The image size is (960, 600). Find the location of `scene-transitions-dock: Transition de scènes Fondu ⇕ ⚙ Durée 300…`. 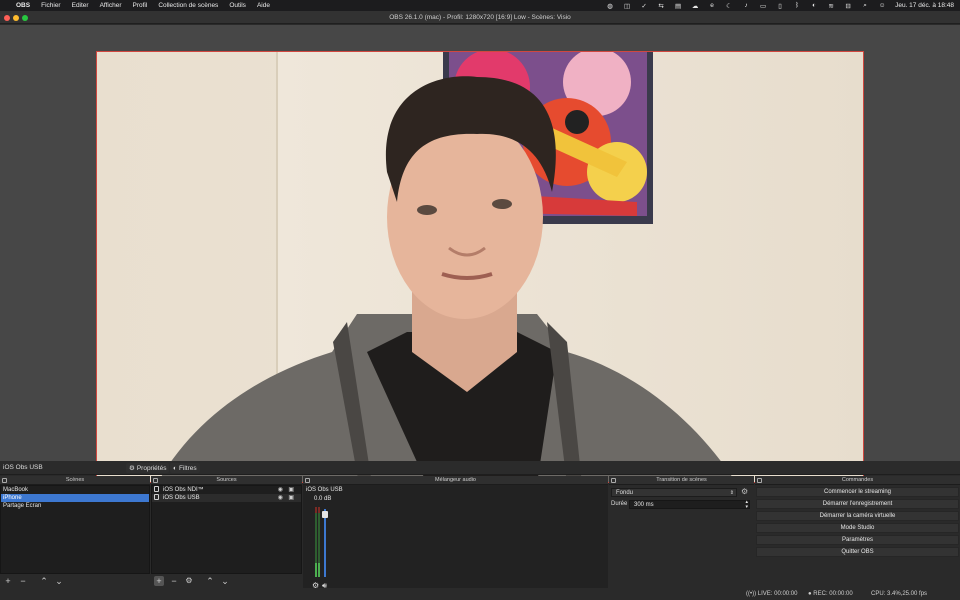

scene-transitions-dock: Transition de scènes Fondu ⇕ ⚙ Durée 300… is located at coordinates (681, 532).